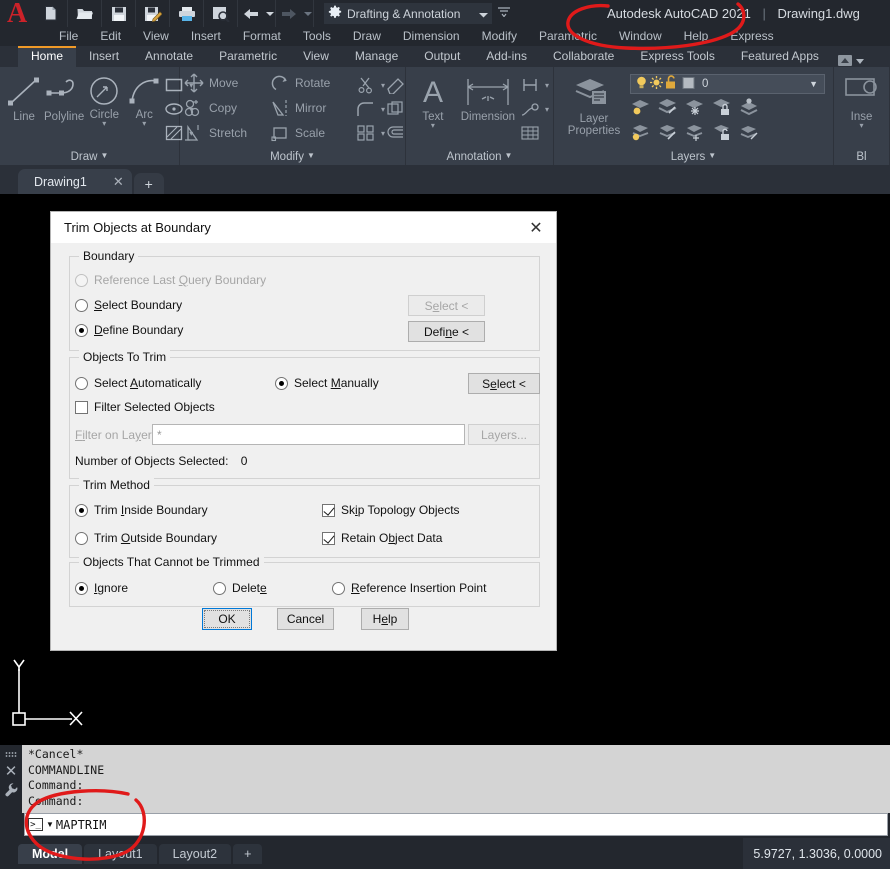 The width and height of the screenshot is (890, 869). I want to click on plot-preview-icon, so click(221, 13).